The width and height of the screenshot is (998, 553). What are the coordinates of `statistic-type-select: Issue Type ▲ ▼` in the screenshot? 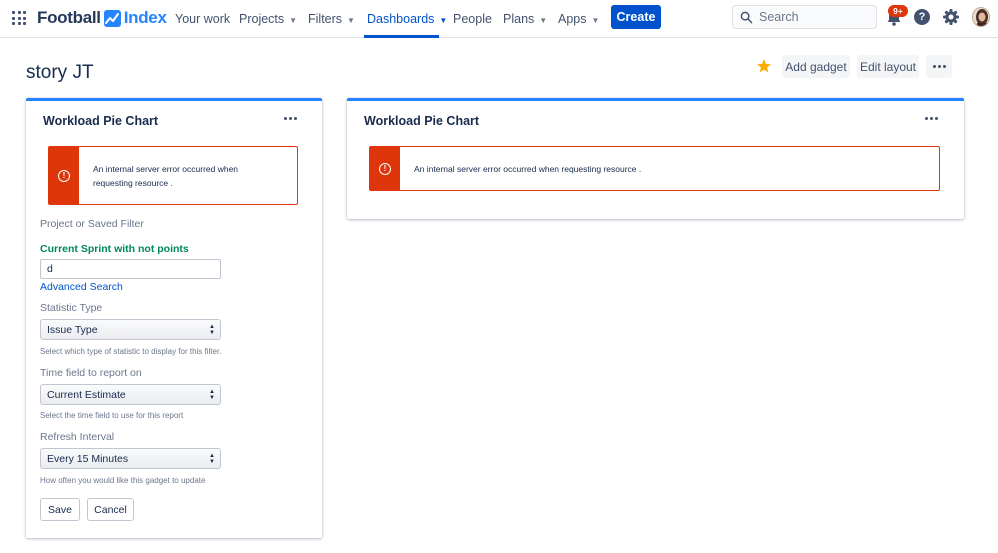 It's located at (130, 329).